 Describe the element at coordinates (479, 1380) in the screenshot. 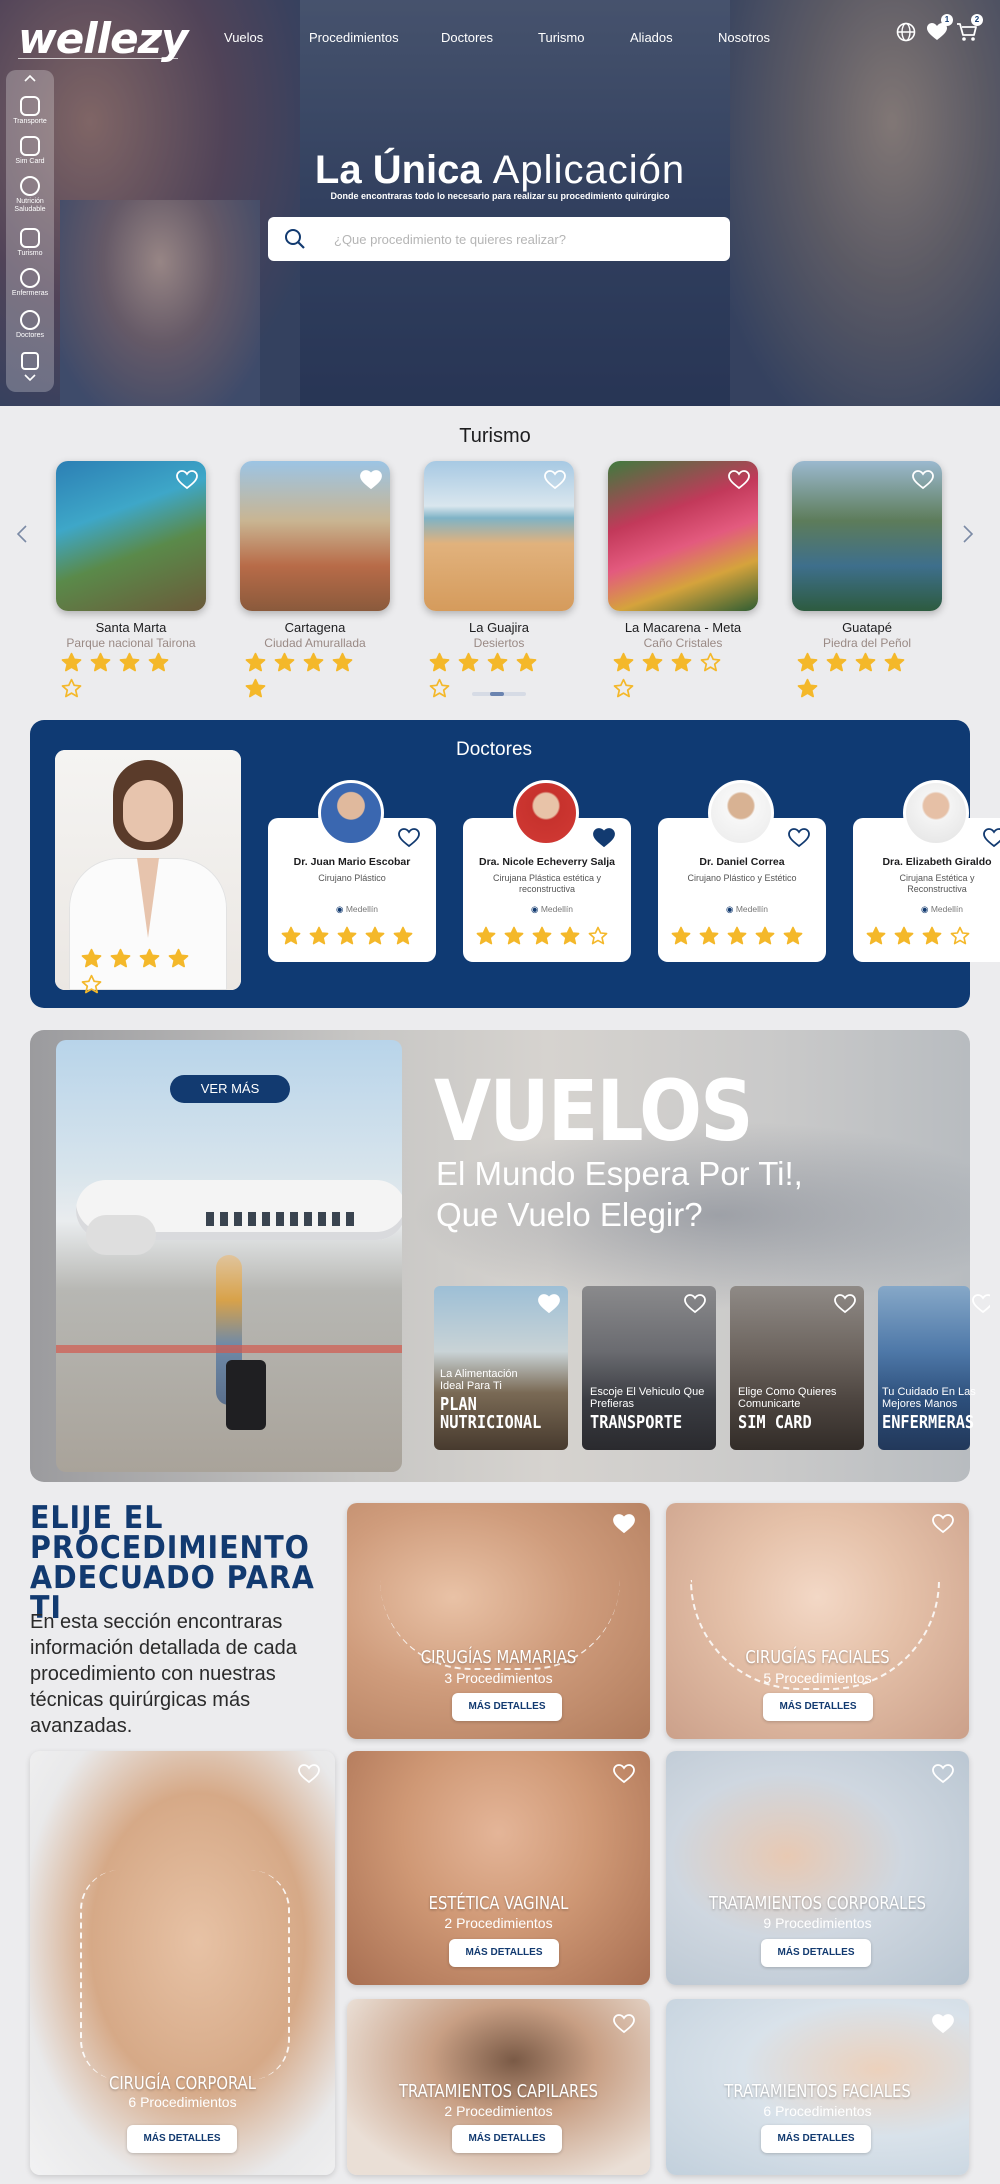

I see `service-caption: La Alimentación Ideal Para Ti` at that location.